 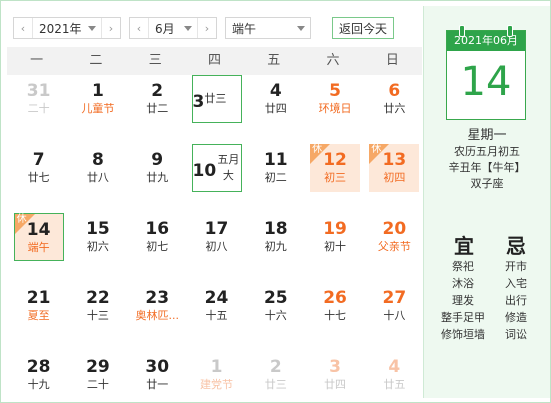 What do you see at coordinates (516, 283) in the screenshot?
I see `ji-item: 入宅` at bounding box center [516, 283].